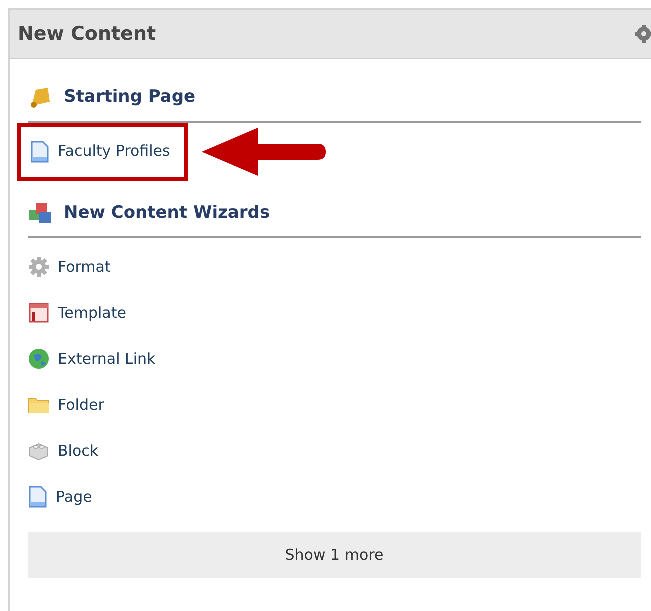 This screenshot has height=611, width=651. I want to click on section-heading: New Content Wizards, so click(167, 213).